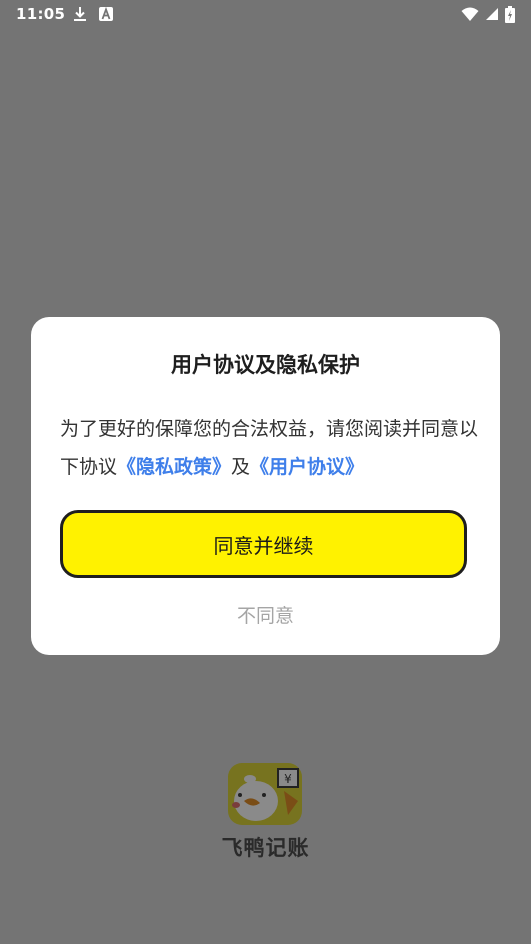 The height and width of the screenshot is (944, 531). Describe the element at coordinates (265, 15) in the screenshot. I see `status-bar: 11:05` at that location.